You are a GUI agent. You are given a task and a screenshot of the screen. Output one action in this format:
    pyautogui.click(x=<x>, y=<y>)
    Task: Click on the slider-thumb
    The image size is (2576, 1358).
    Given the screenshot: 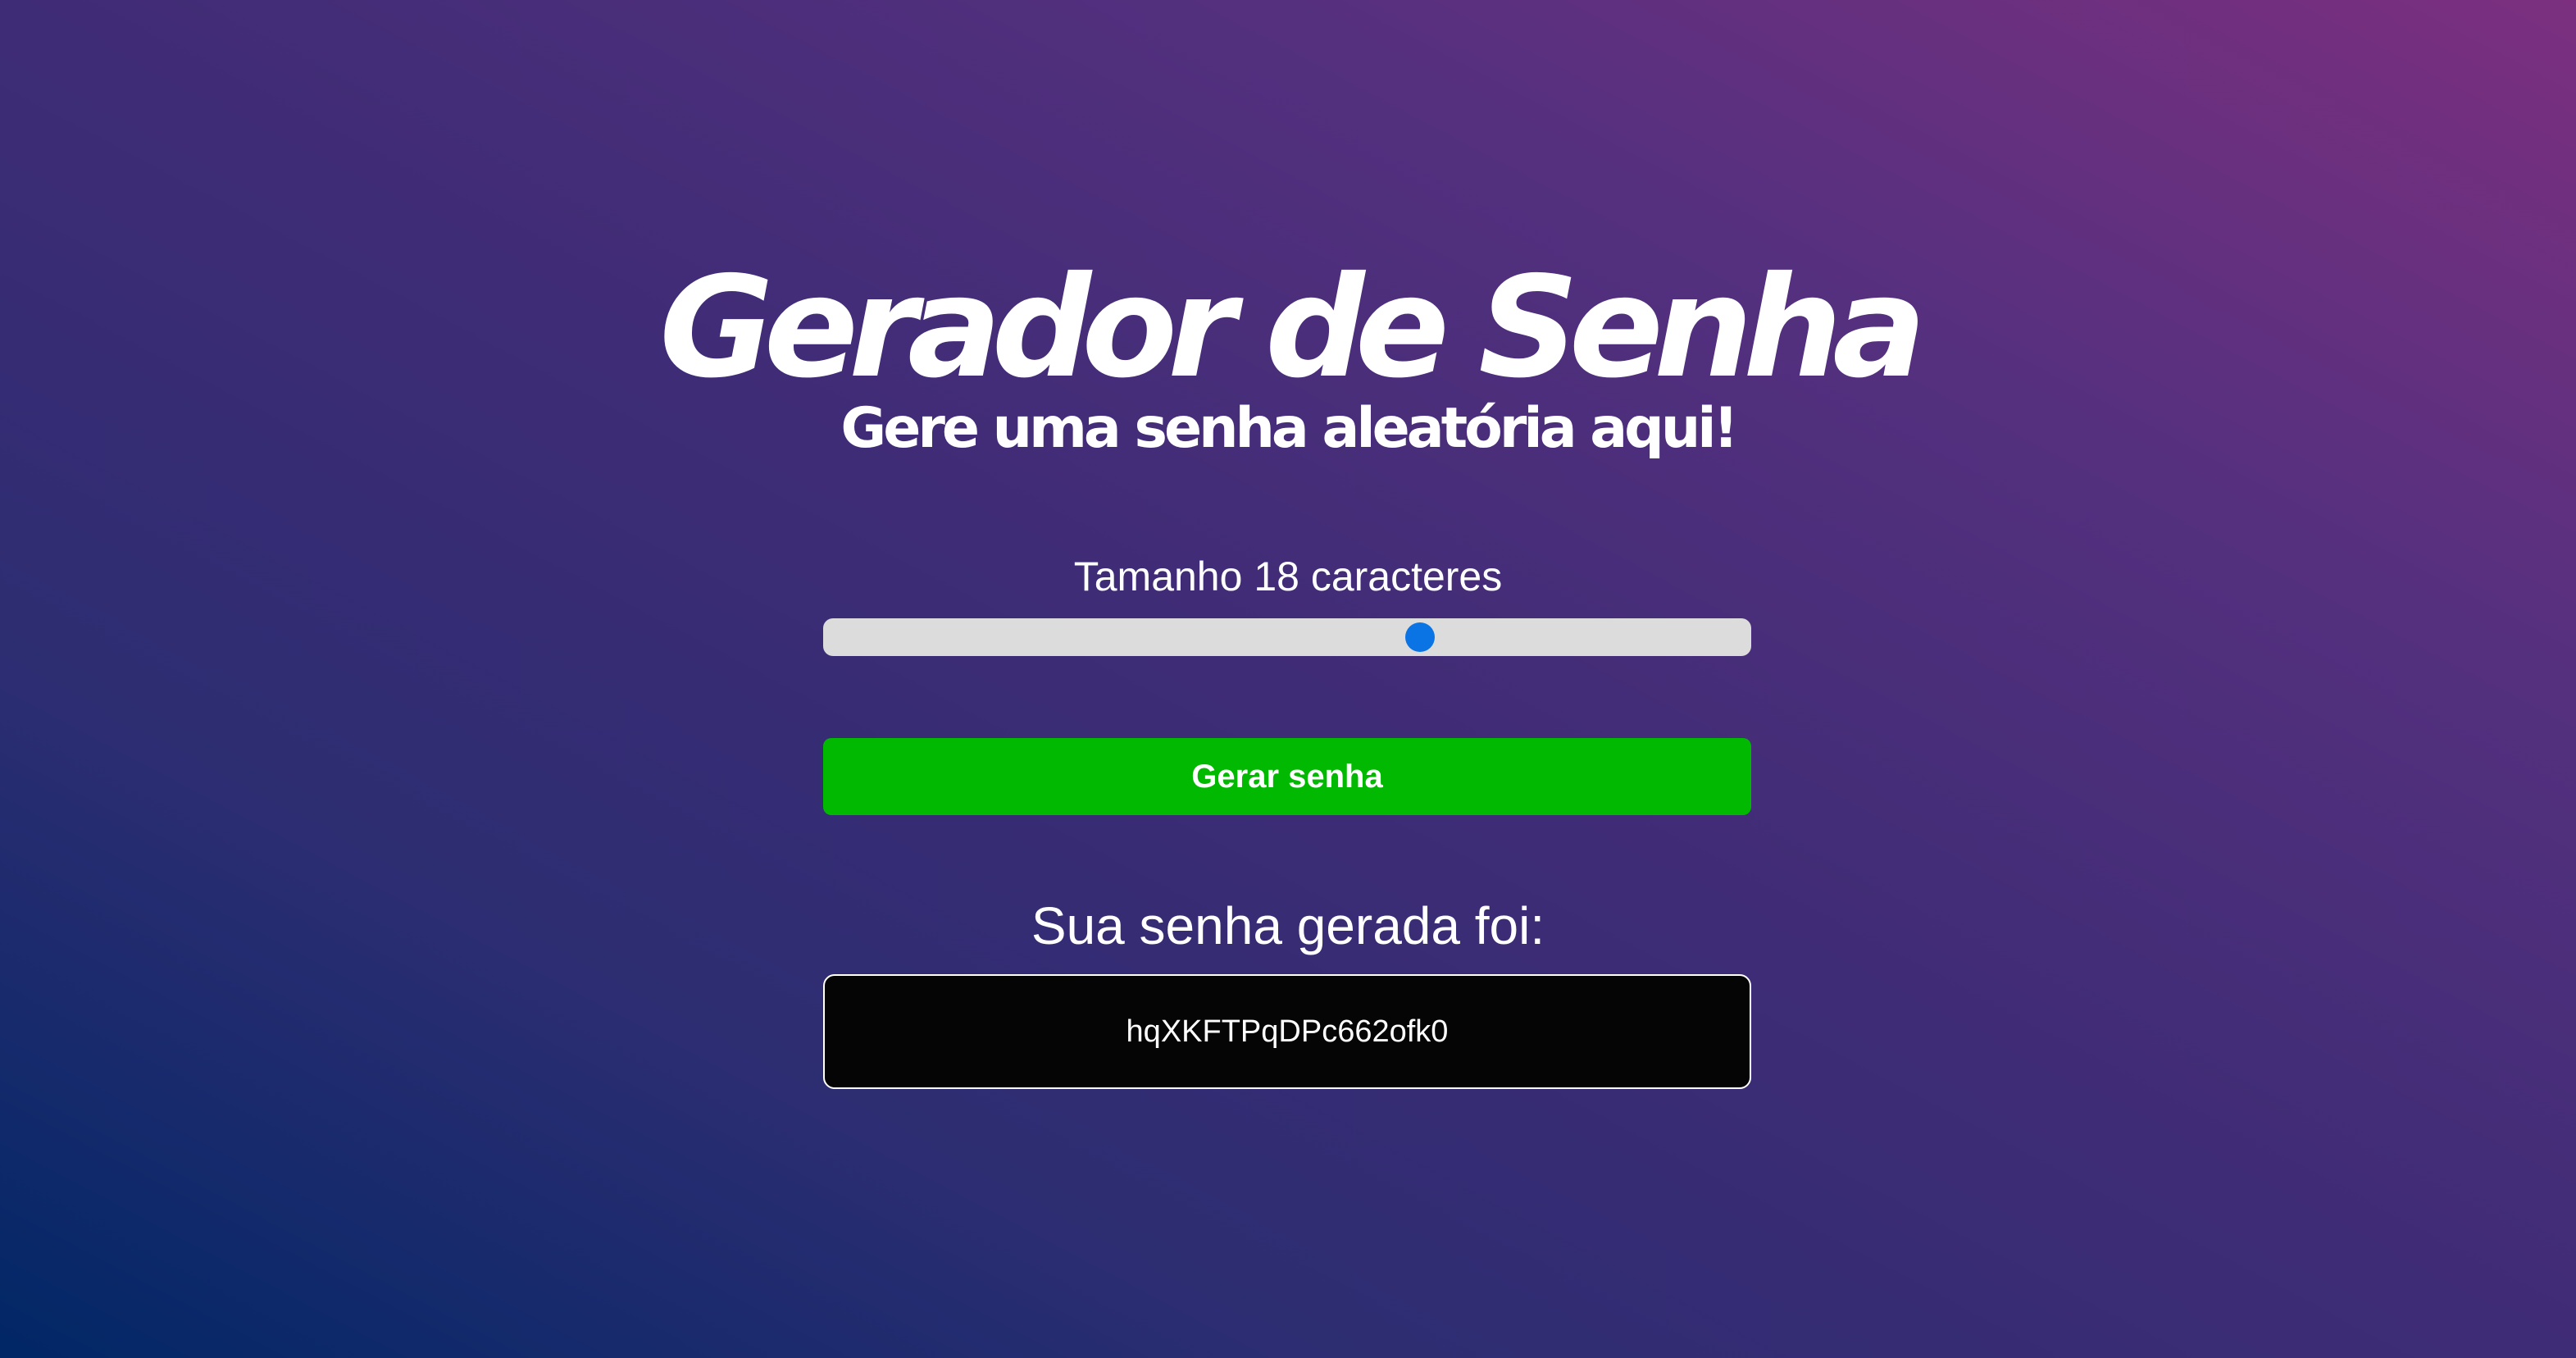 What is the action you would take?
    pyautogui.click(x=1420, y=637)
    